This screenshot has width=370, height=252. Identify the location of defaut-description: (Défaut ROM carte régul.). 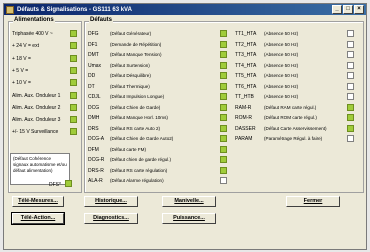
(290, 117).